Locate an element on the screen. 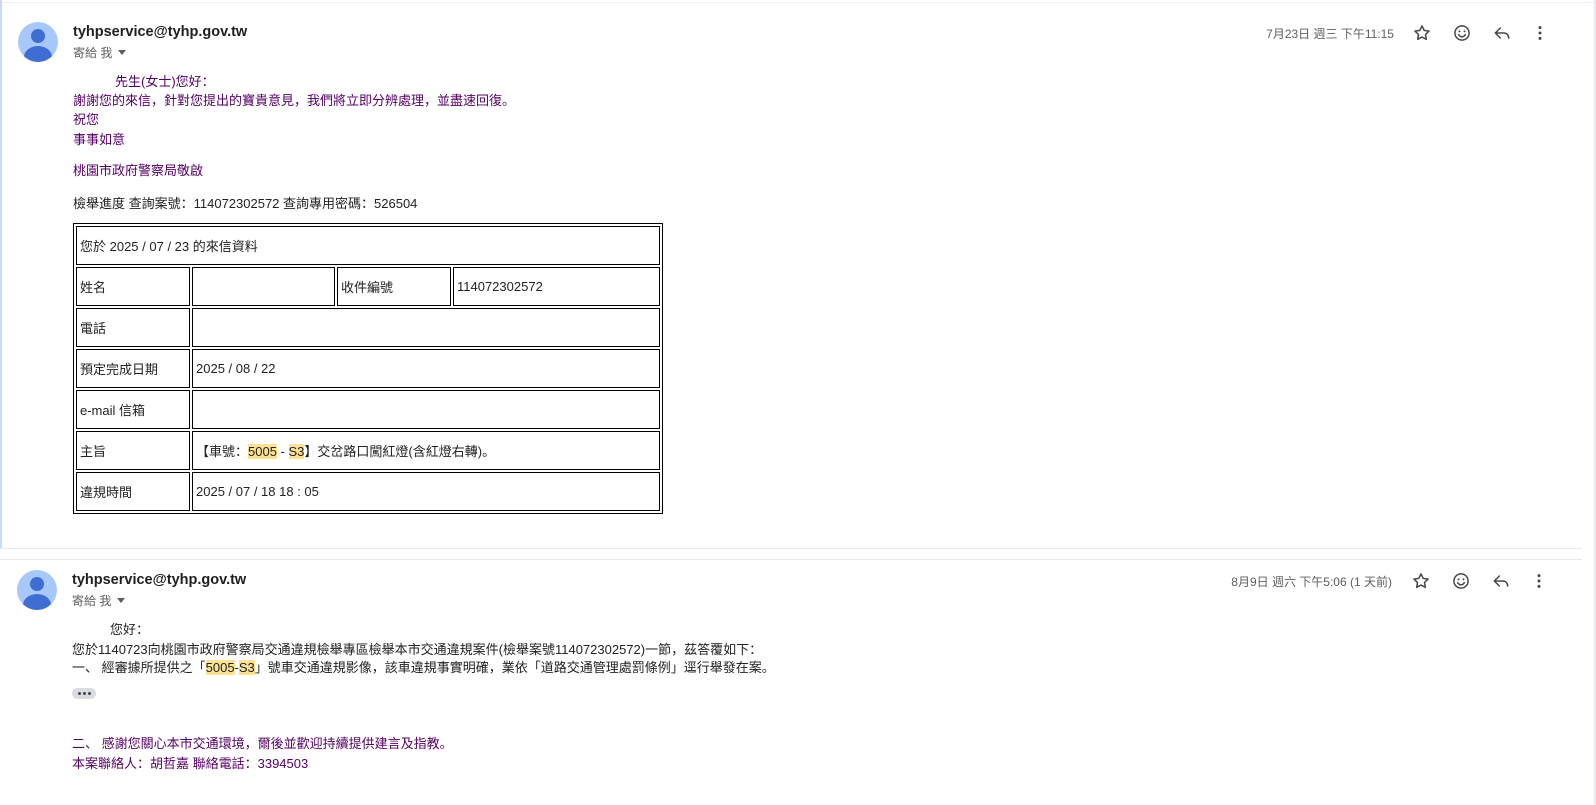 The height and width of the screenshot is (805, 1596). message-divider is located at coordinates (791, 554).